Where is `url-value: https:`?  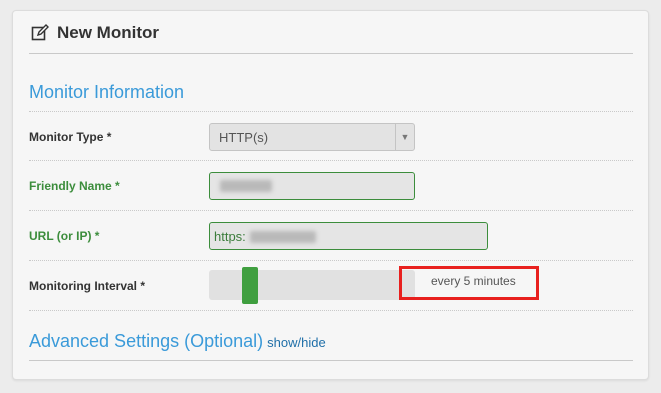
url-value: https: is located at coordinates (230, 236).